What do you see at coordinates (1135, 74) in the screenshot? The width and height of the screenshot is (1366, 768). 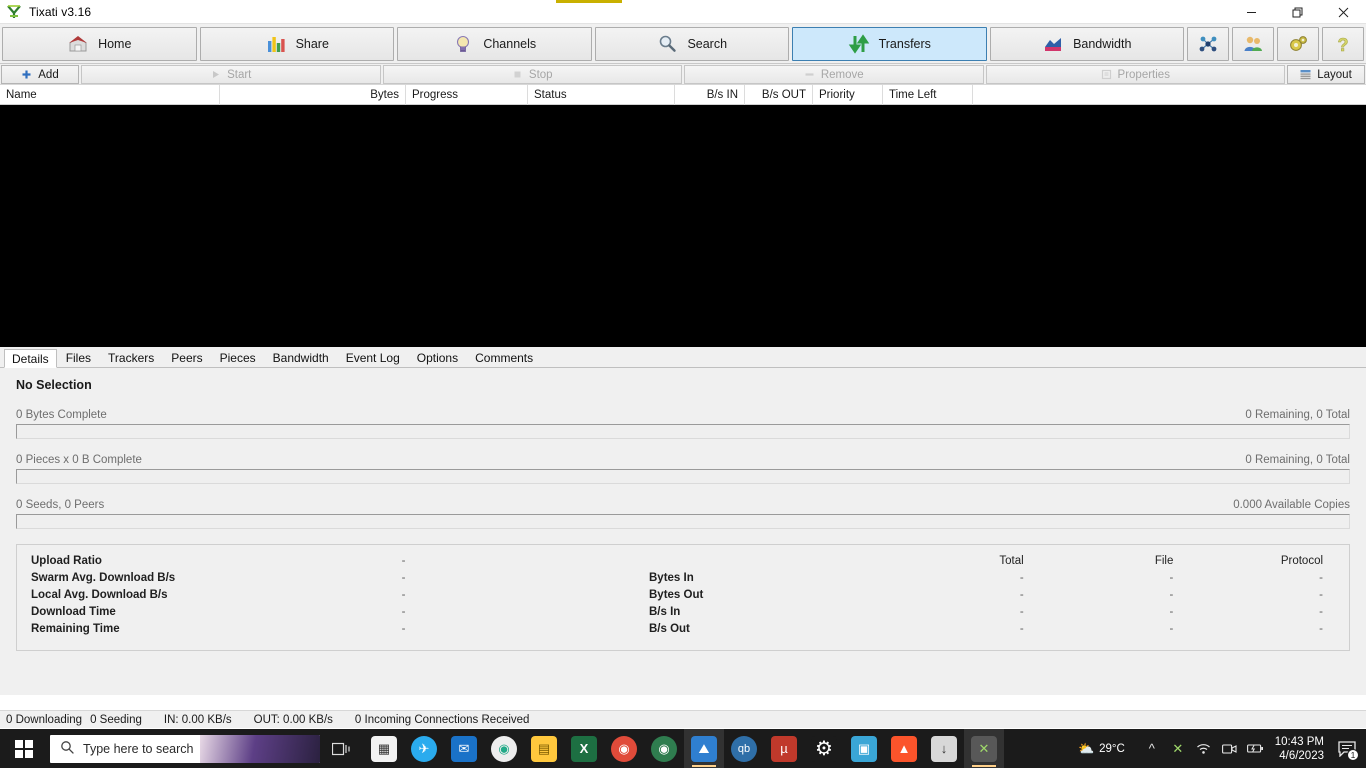 I see `properties-button: Properties` at bounding box center [1135, 74].